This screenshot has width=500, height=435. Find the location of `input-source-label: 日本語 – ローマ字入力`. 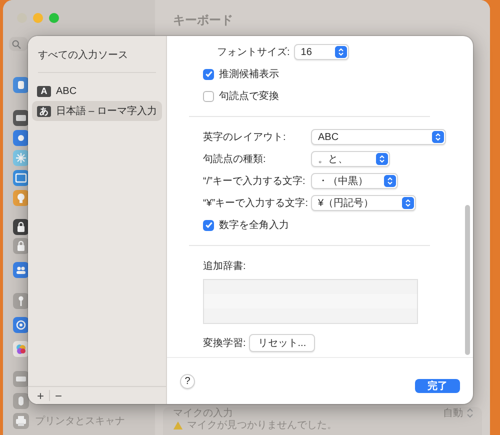

input-source-label: 日本語 – ローマ字入力 is located at coordinates (106, 111).